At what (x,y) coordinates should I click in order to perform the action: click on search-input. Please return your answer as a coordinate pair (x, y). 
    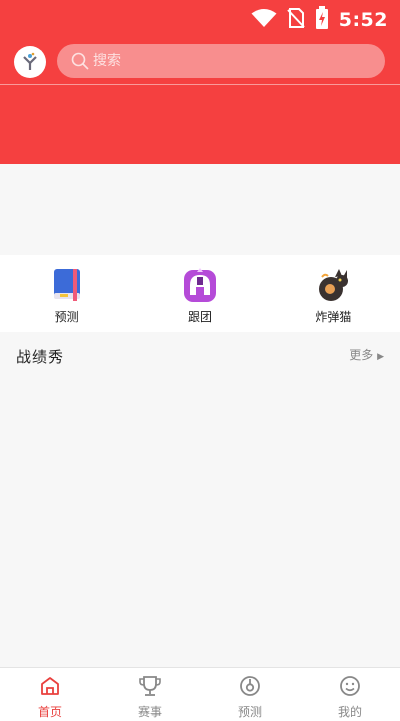
    Looking at the image, I should click on (233, 61).